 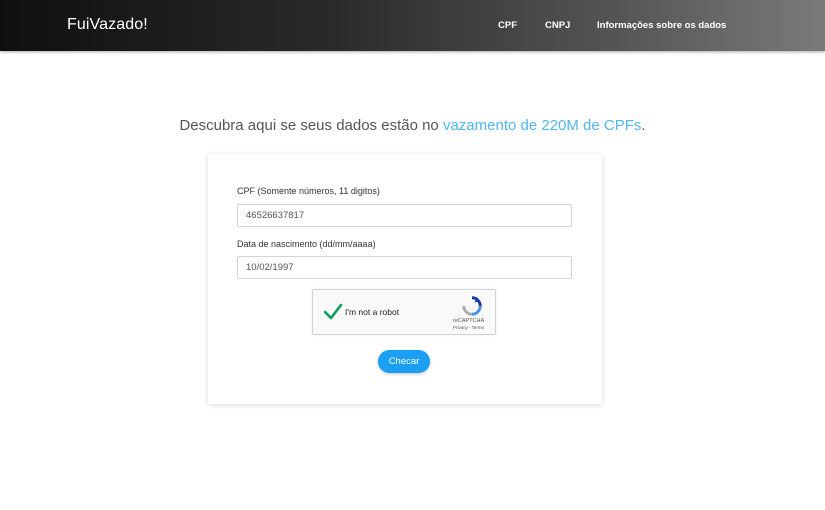 What do you see at coordinates (372, 312) in the screenshot?
I see `captcha-label: I'm not a robot` at bounding box center [372, 312].